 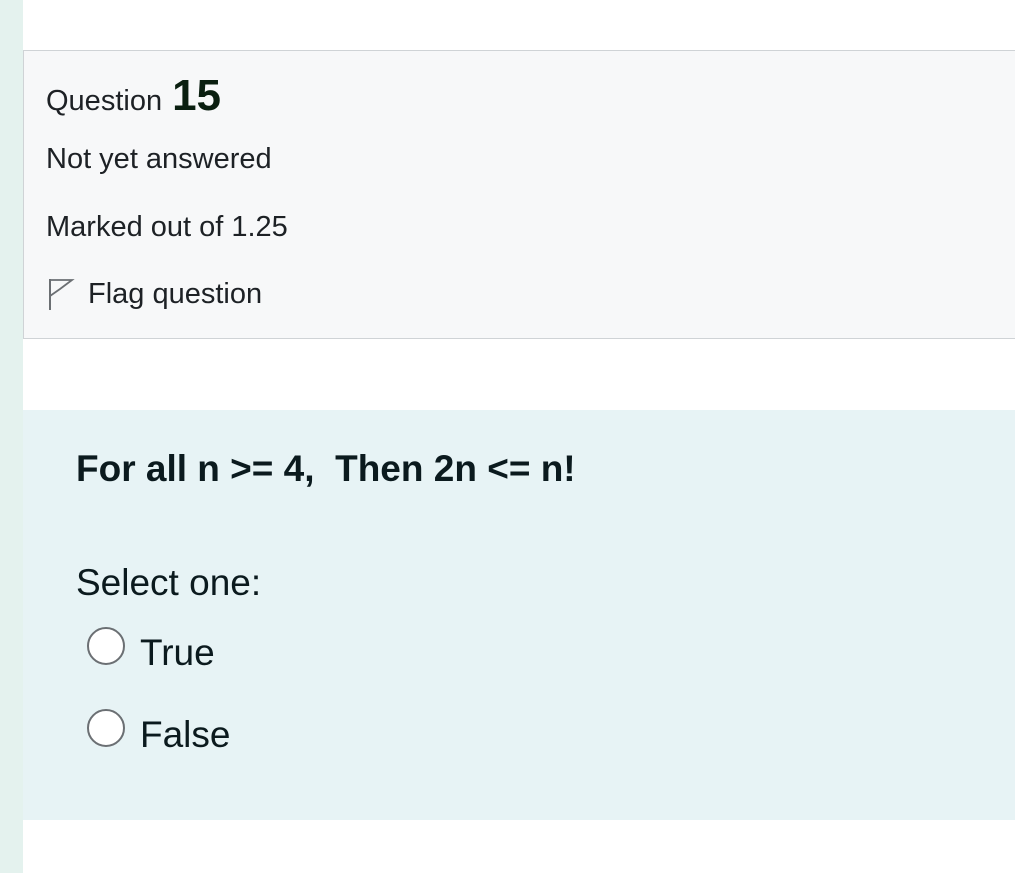 I want to click on answer-option-false: False, so click(x=158, y=731).